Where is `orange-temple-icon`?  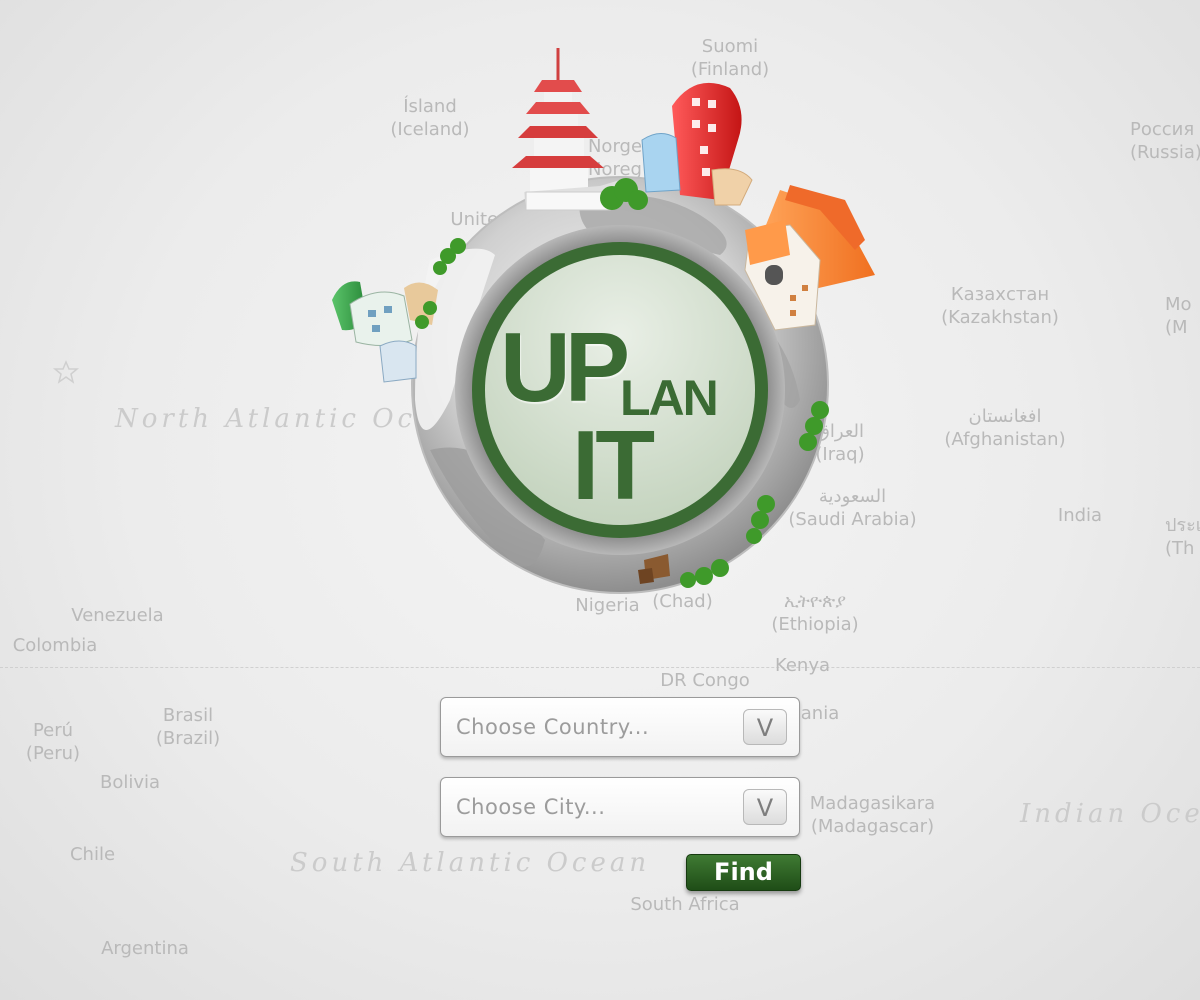 orange-temple-icon is located at coordinates (809, 258).